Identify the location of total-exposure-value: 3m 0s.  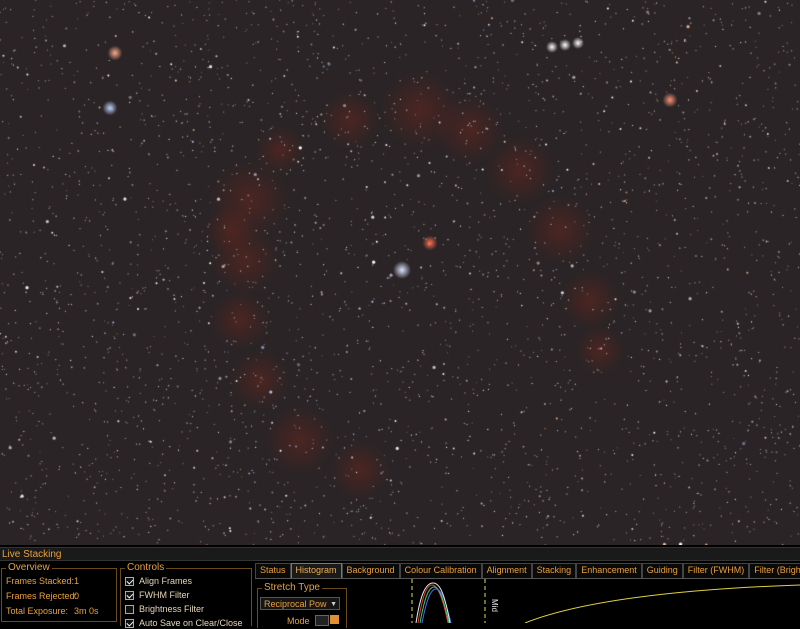
(86, 611).